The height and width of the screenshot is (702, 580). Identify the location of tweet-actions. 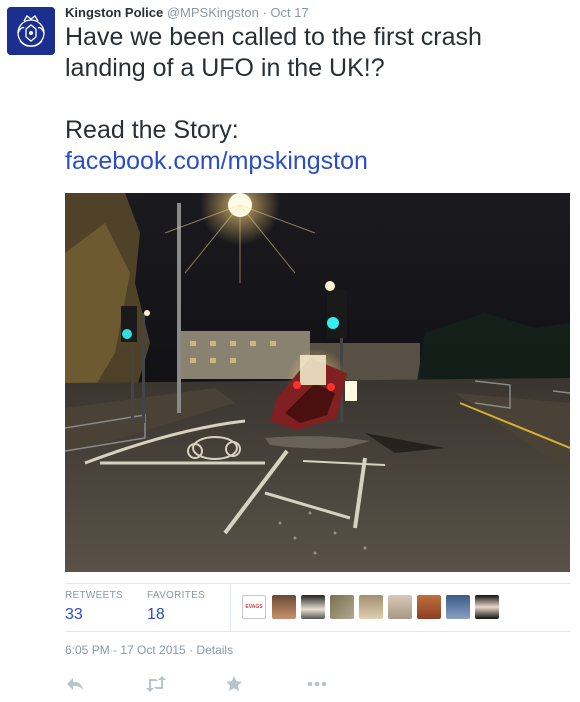
(215, 684).